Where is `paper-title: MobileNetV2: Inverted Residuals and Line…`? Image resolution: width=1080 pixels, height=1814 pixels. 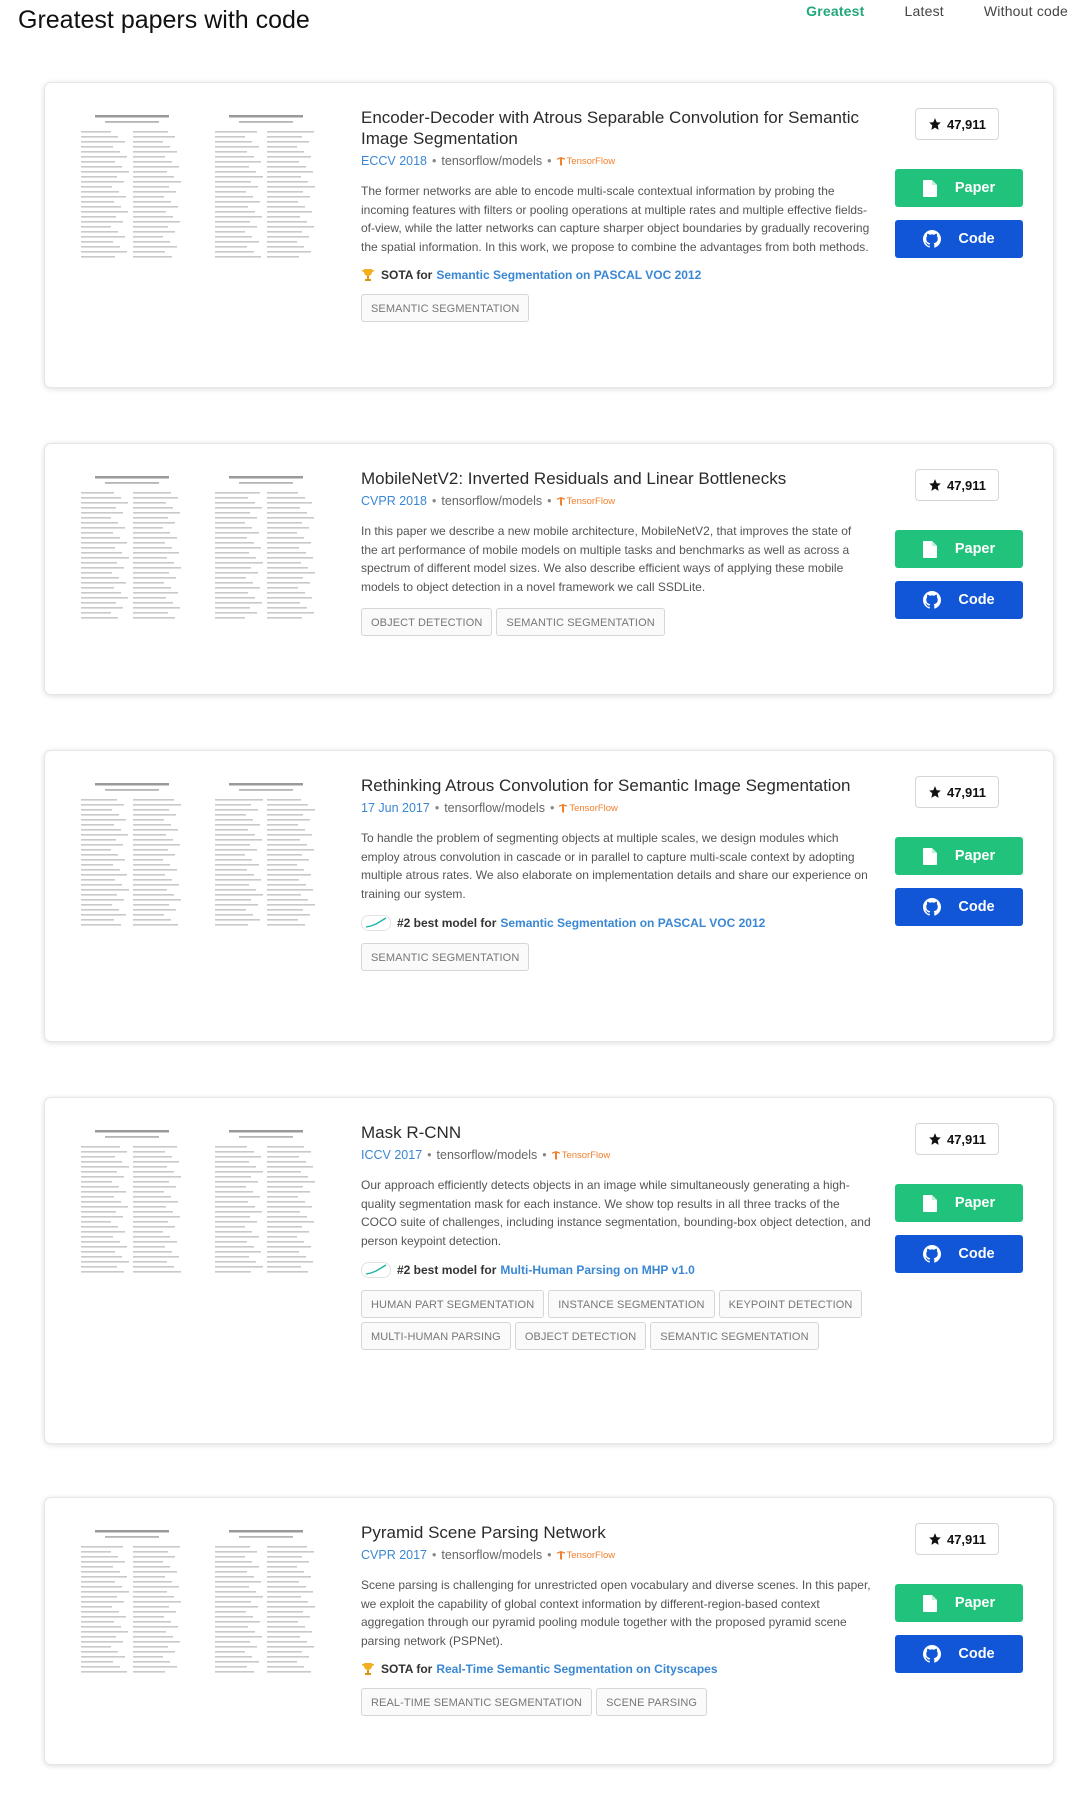
paper-title: MobileNetV2: Inverted Residuals and Line… is located at coordinates (616, 478).